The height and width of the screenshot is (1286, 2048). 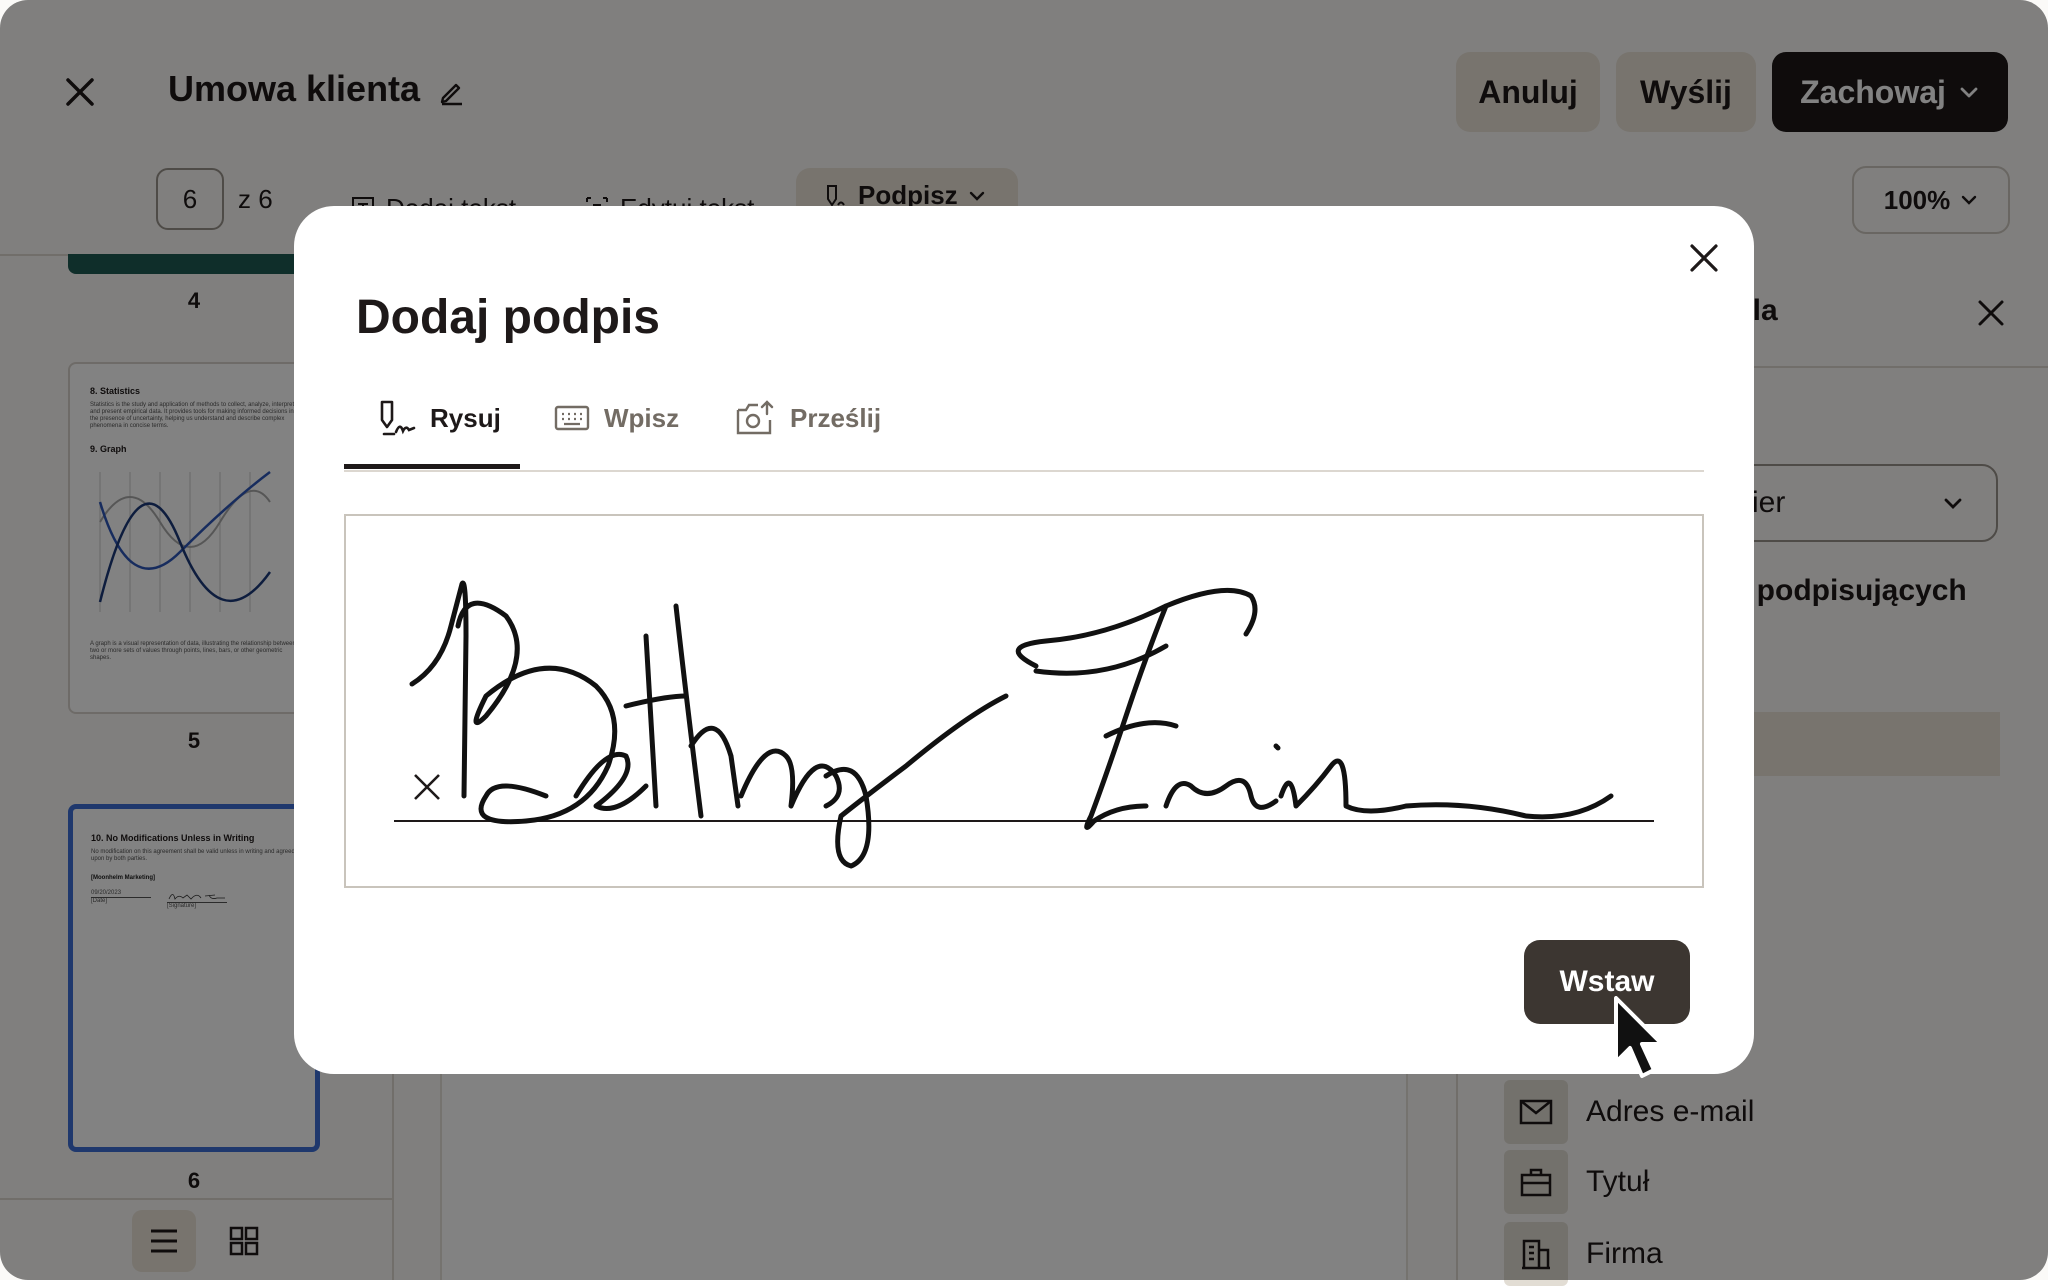 What do you see at coordinates (756, 418) in the screenshot?
I see `camera-upload-icon` at bounding box center [756, 418].